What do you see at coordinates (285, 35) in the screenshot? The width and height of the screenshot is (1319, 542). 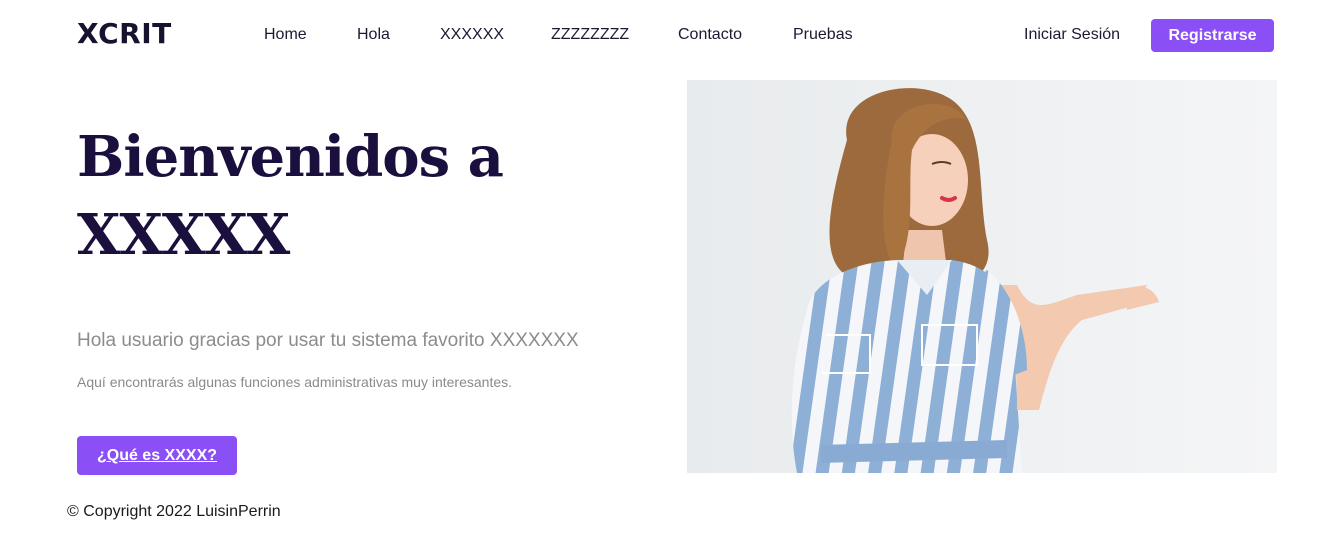 I see `nav-link-home: Home` at bounding box center [285, 35].